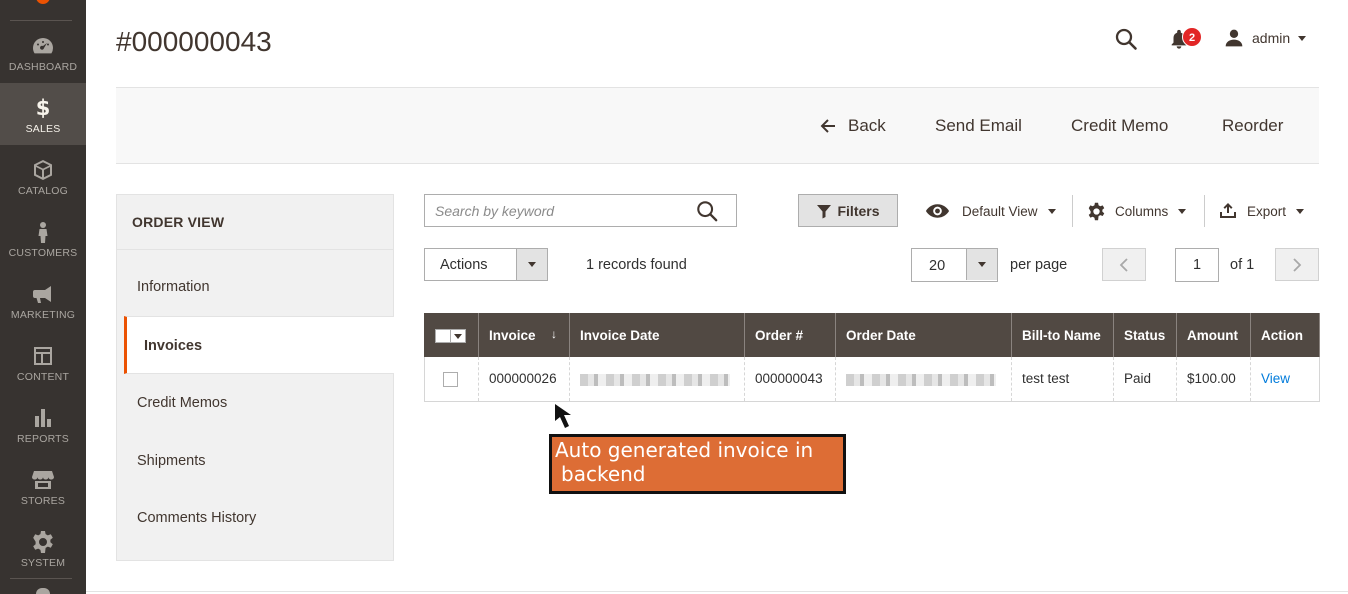  Describe the element at coordinates (1275, 378) in the screenshot. I see `view-invoice-link: View` at that location.